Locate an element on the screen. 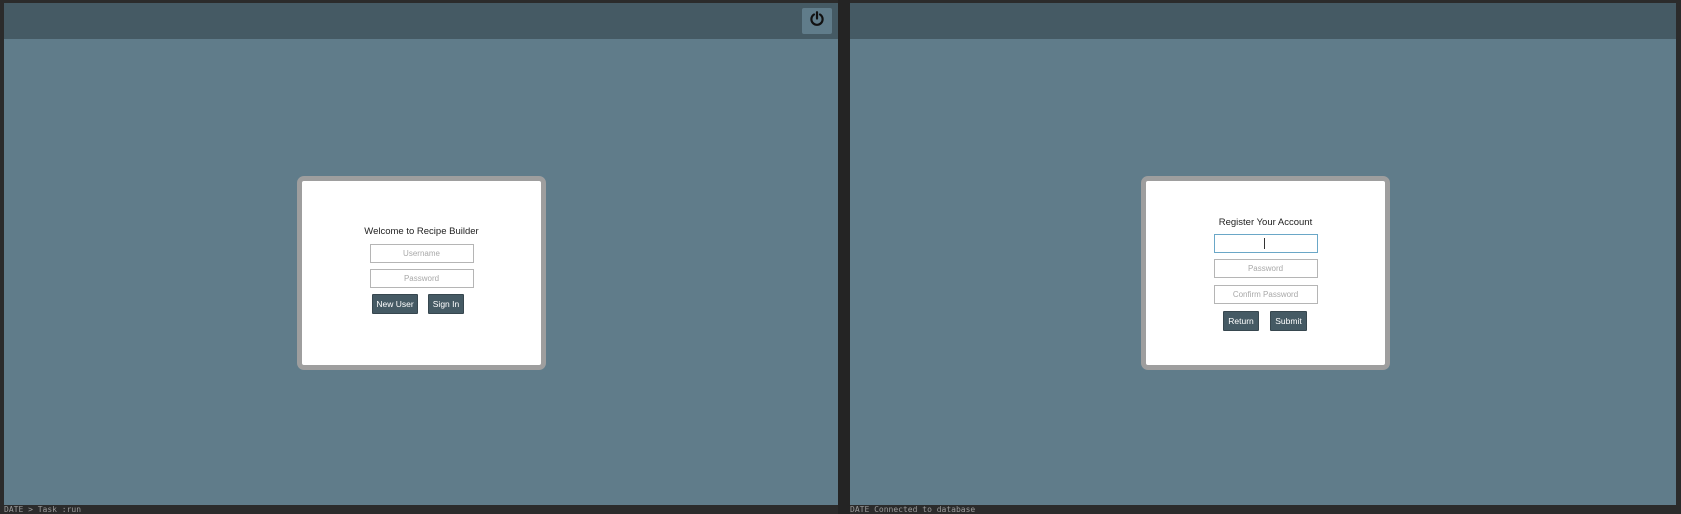  username-field-wrapper is located at coordinates (1265, 243).